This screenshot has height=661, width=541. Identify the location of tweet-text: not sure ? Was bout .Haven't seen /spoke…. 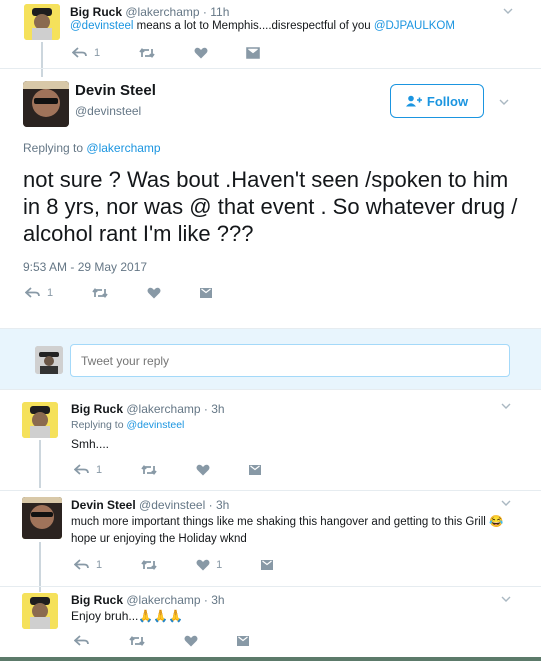
(270, 206).